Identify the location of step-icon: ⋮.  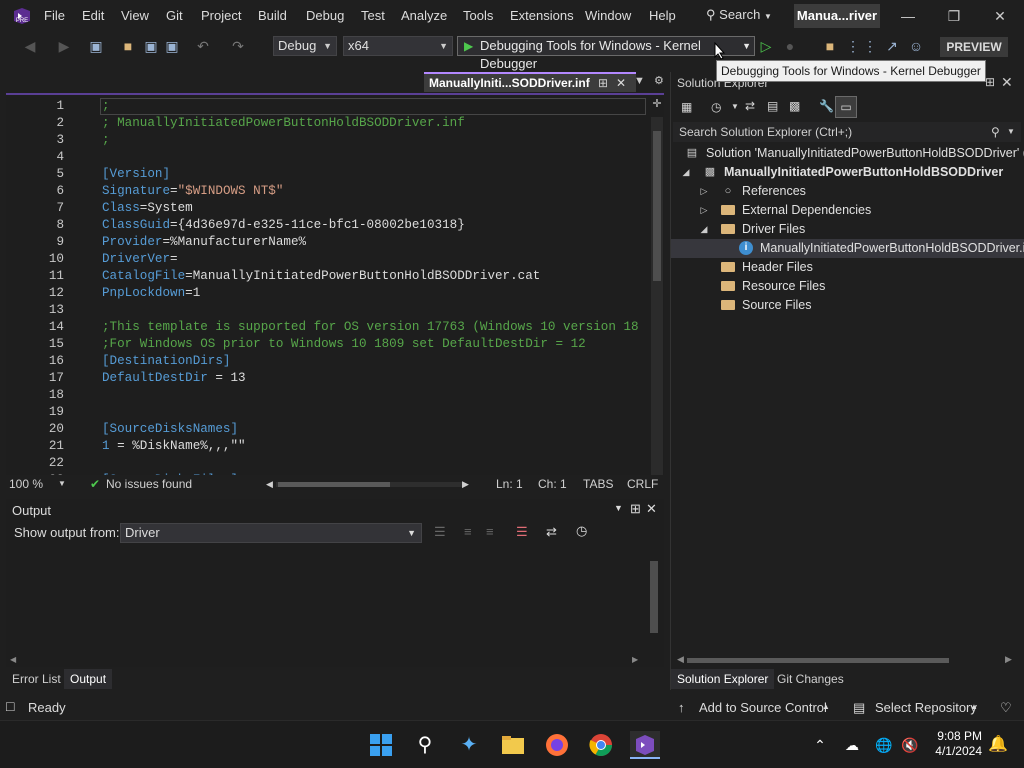
(853, 46).